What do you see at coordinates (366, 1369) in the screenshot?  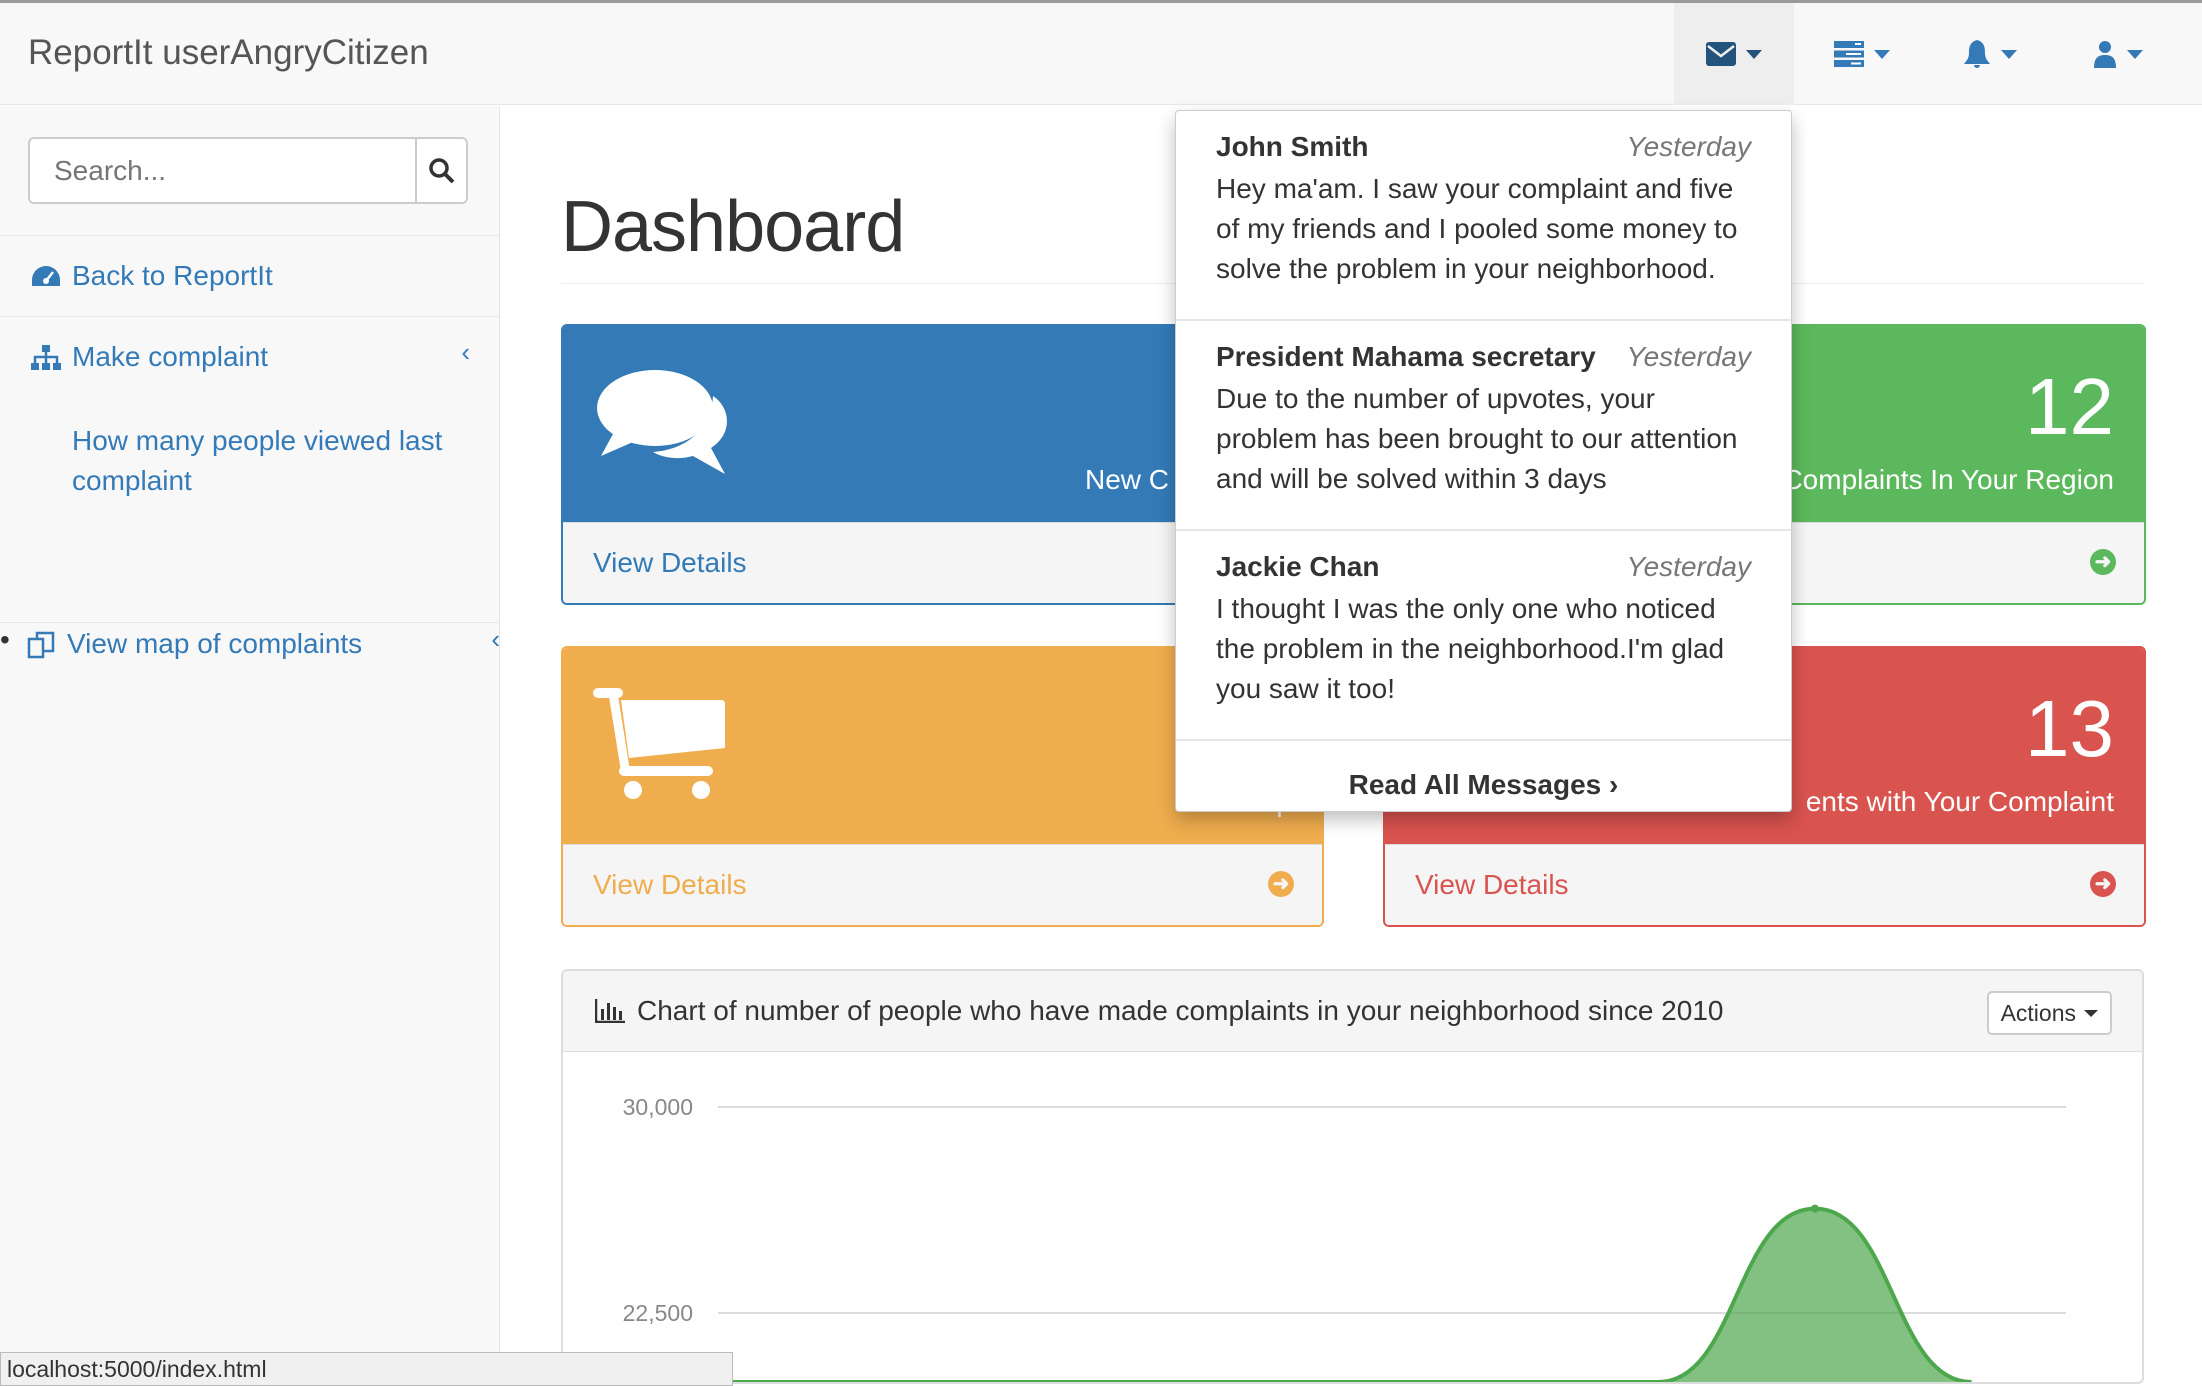 I see `status-bar-url: localhost:5000/index.html` at bounding box center [366, 1369].